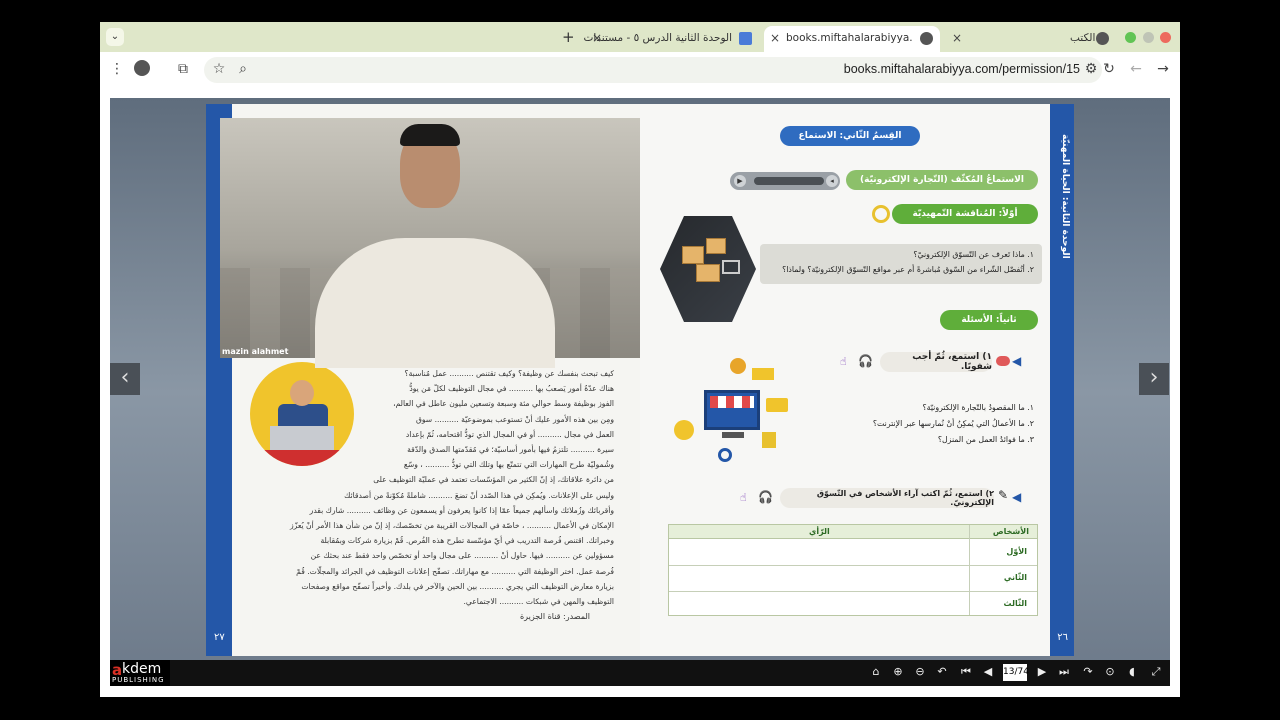 Image resolution: width=1280 pixels, height=720 pixels. Describe the element at coordinates (1062, 380) in the screenshot. I see `right-page-strip: الوحدة الثانية: الحياة المهنيّة` at that location.